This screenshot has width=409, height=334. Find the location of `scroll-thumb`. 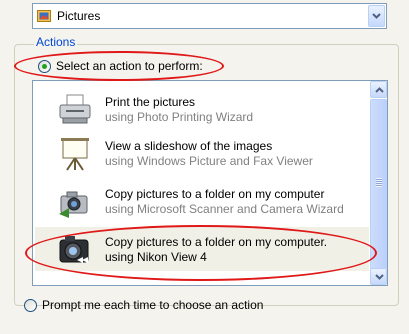

scroll-thumb is located at coordinates (378, 184).